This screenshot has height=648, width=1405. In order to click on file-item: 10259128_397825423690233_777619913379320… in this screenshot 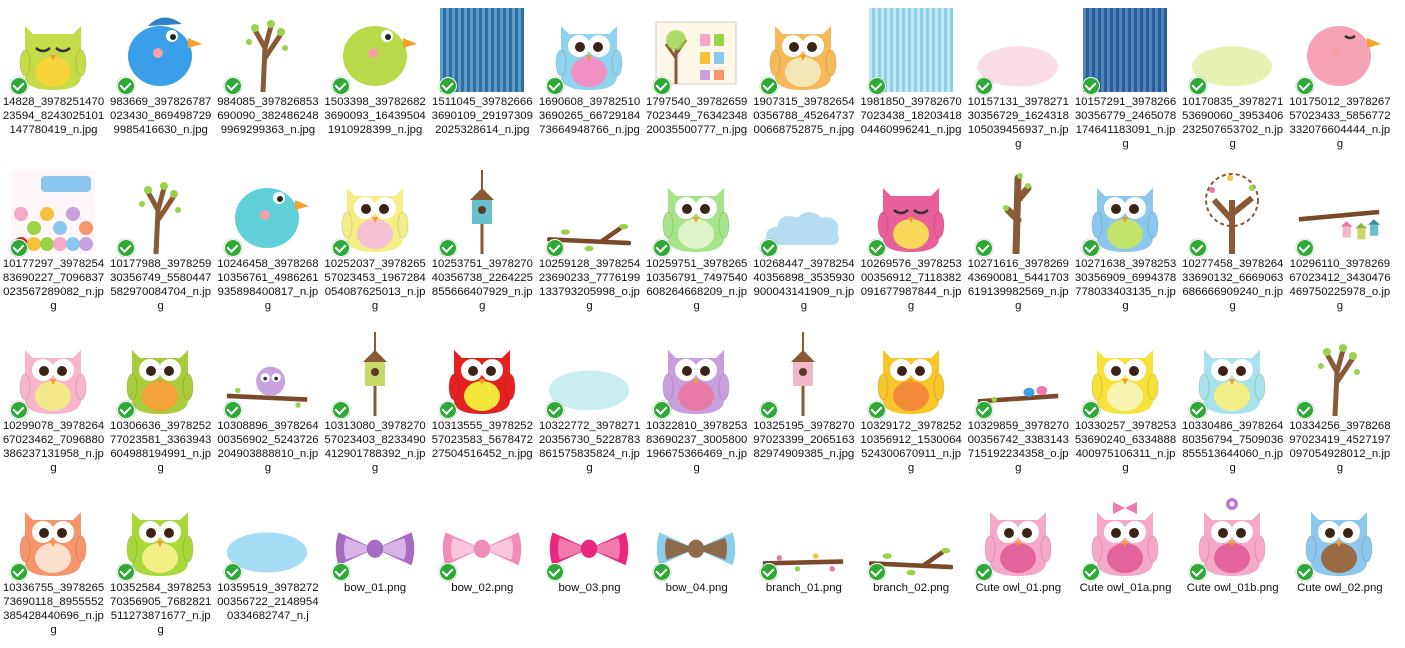, I will do `click(589, 244)`.